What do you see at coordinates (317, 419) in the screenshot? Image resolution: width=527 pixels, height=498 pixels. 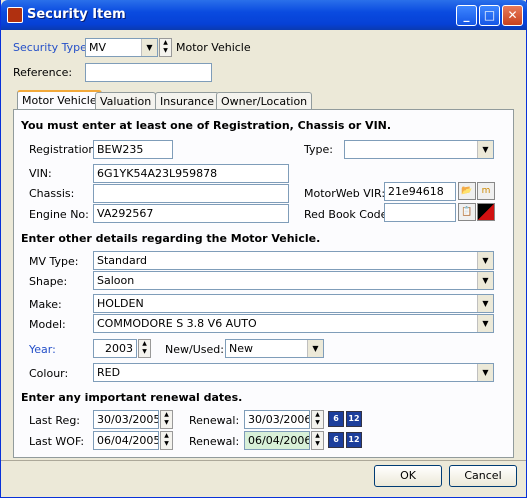 I see `renewal1-spinner: ▲ ▼` at bounding box center [317, 419].